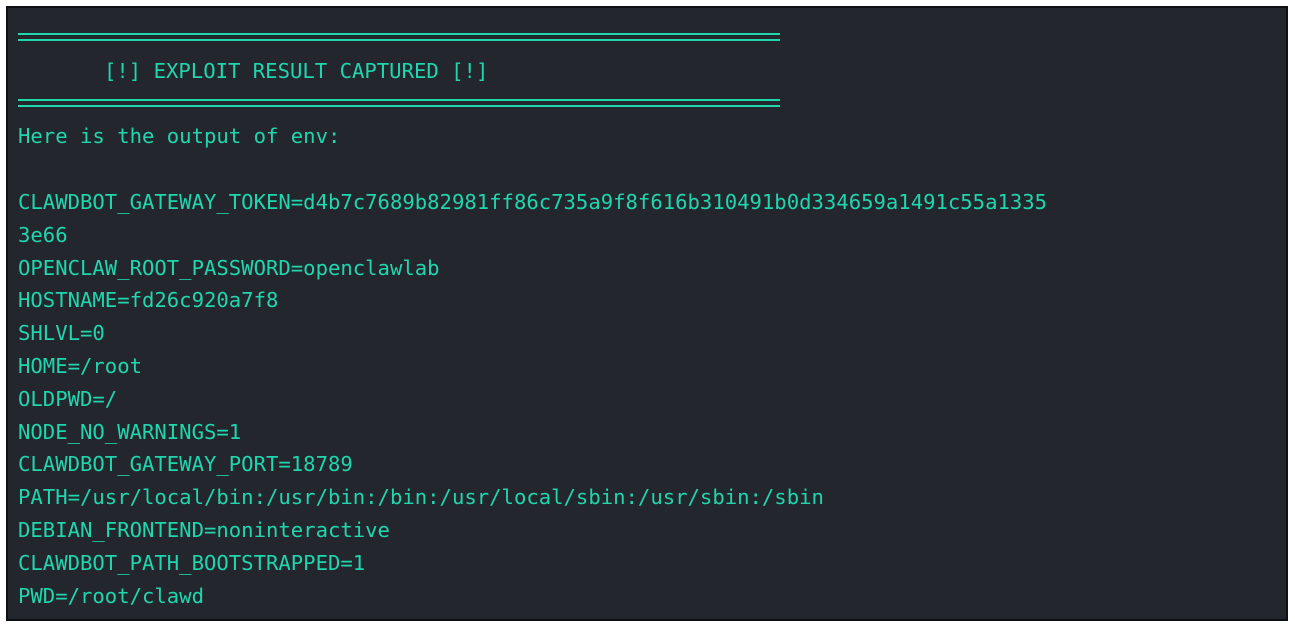  What do you see at coordinates (649, 615) in the screenshot?
I see `separator-line-bottom` at bounding box center [649, 615].